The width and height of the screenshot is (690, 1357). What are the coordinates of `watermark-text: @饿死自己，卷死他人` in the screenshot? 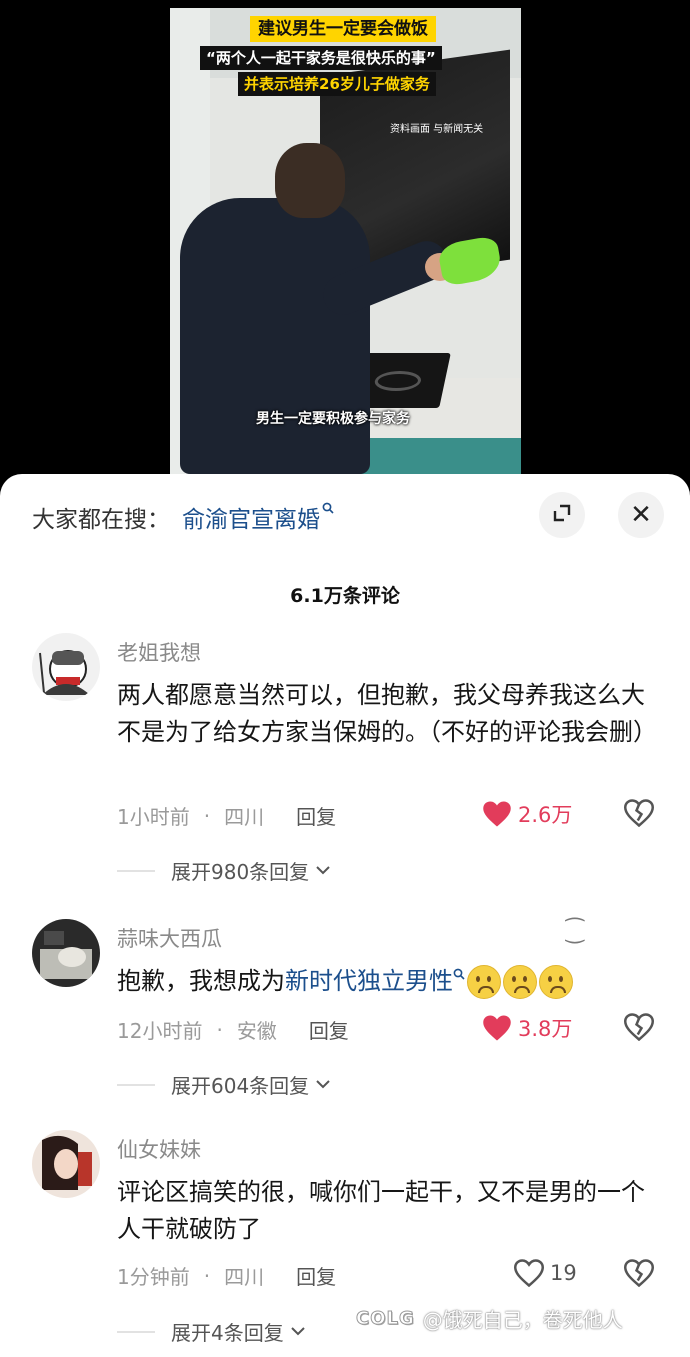 It's located at (522, 1320).